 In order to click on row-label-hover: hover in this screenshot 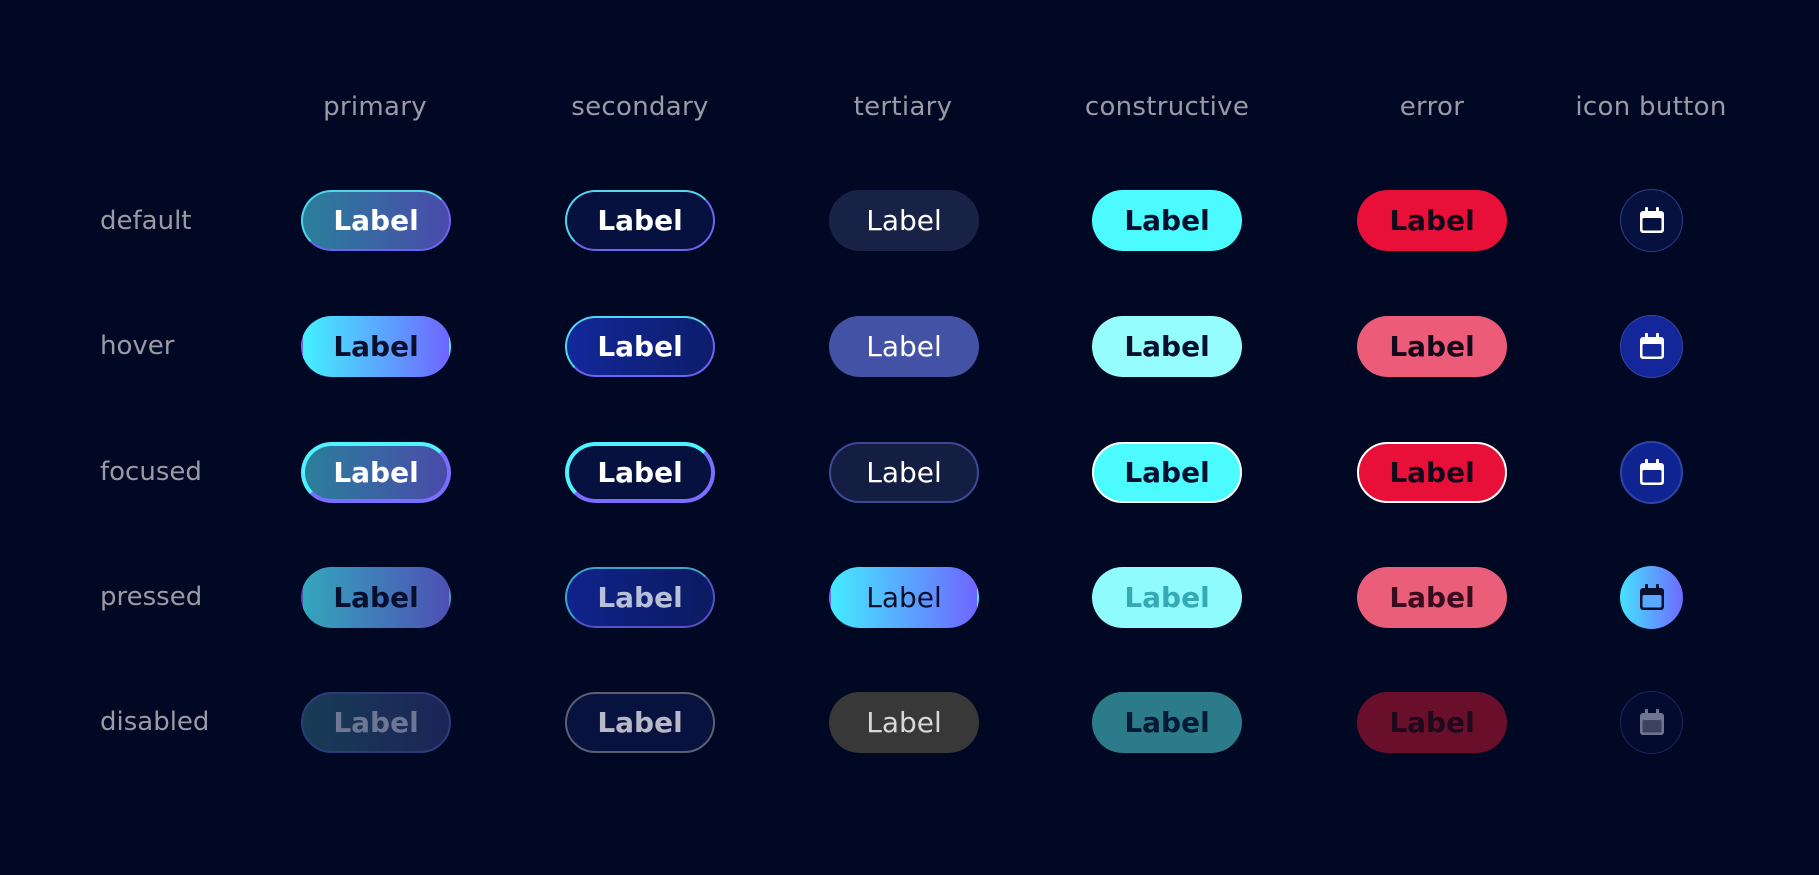, I will do `click(137, 346)`.